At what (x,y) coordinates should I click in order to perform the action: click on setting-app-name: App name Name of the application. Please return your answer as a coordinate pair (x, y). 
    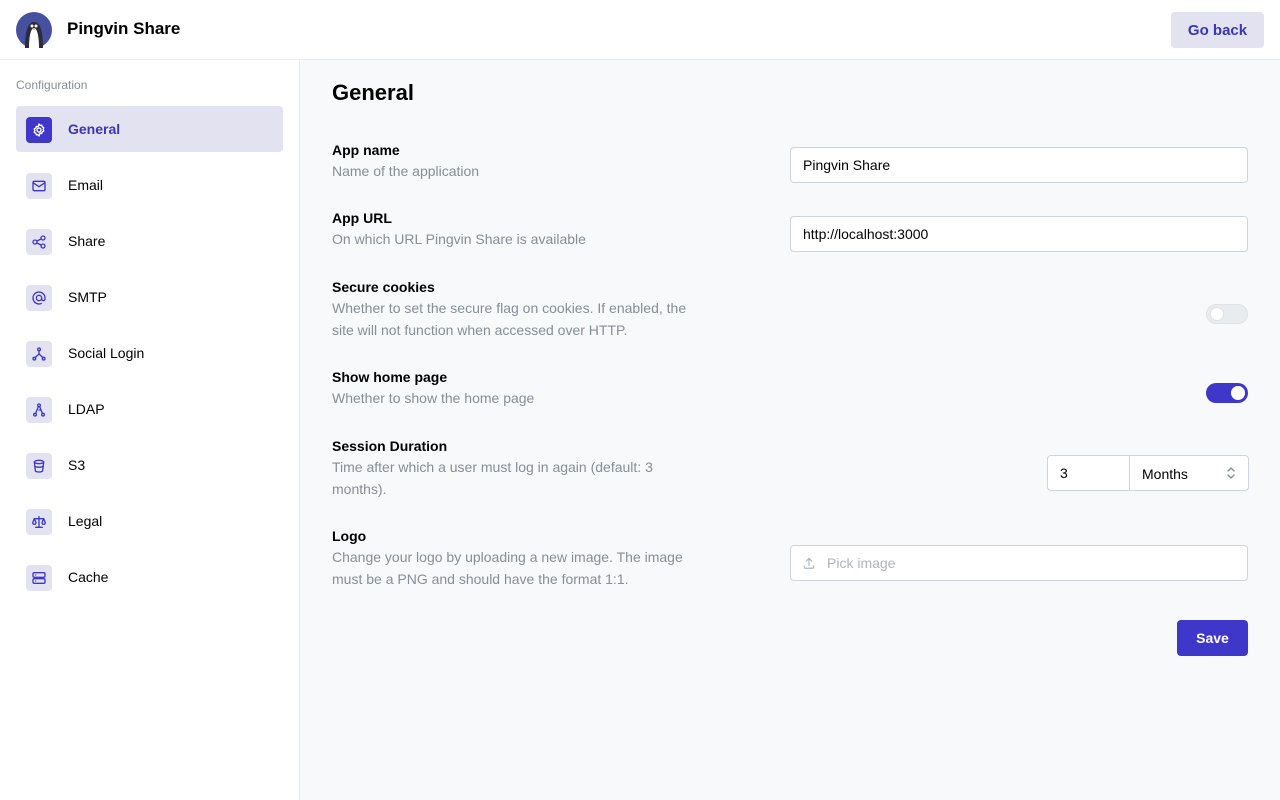
    Looking at the image, I should click on (522, 161).